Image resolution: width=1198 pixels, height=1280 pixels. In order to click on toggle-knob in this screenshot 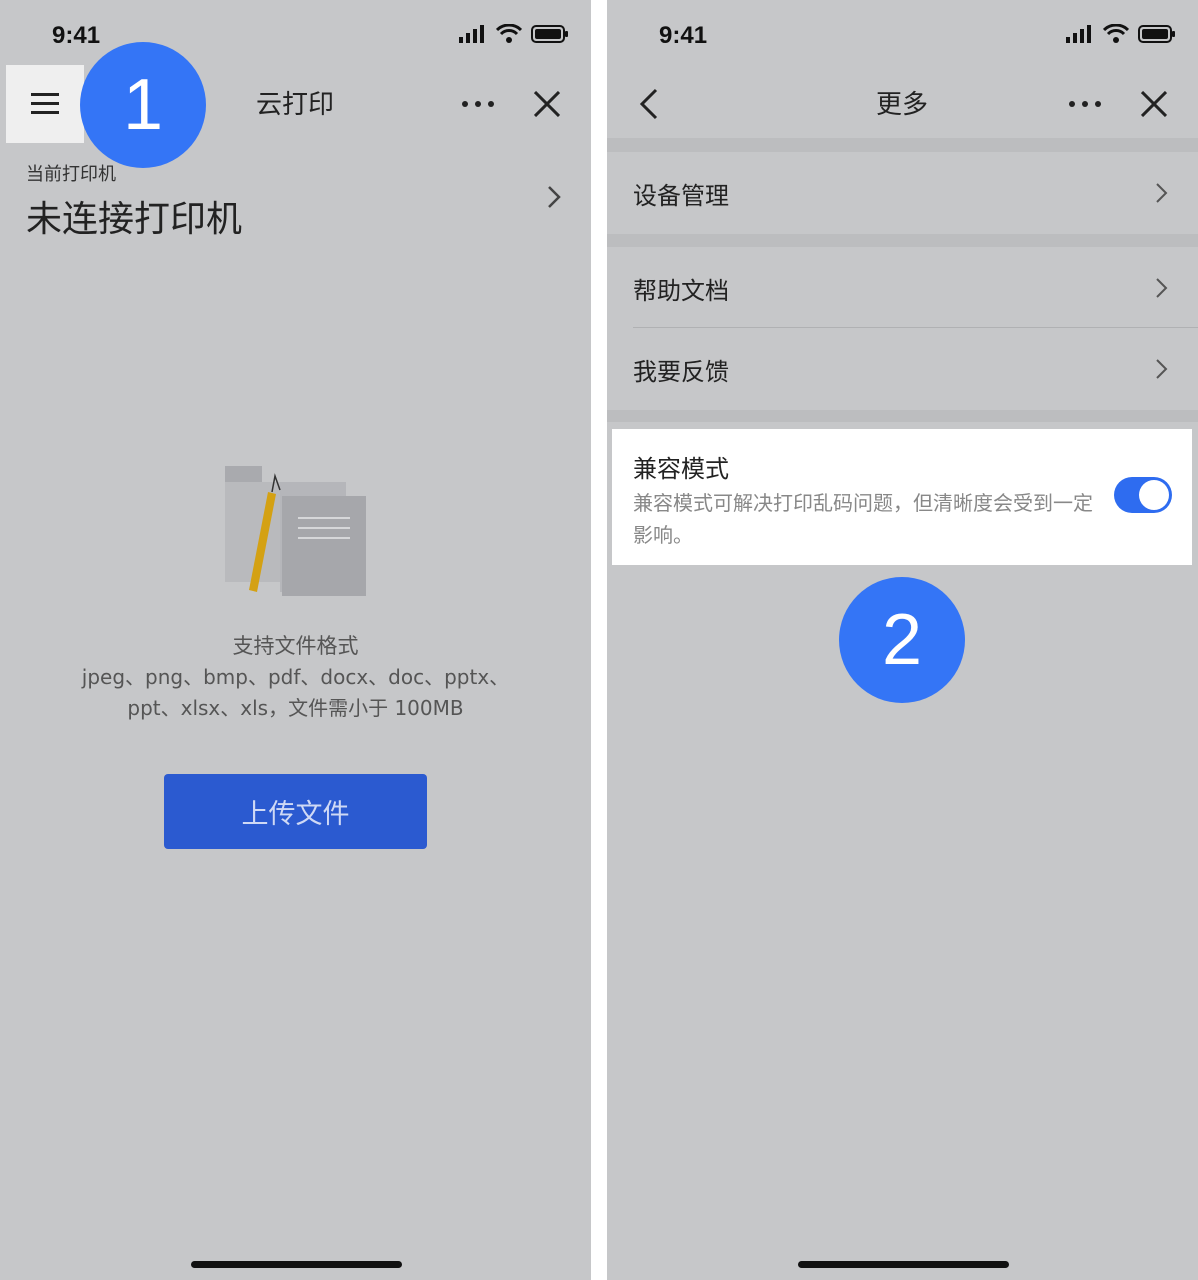, I will do `click(1154, 495)`.